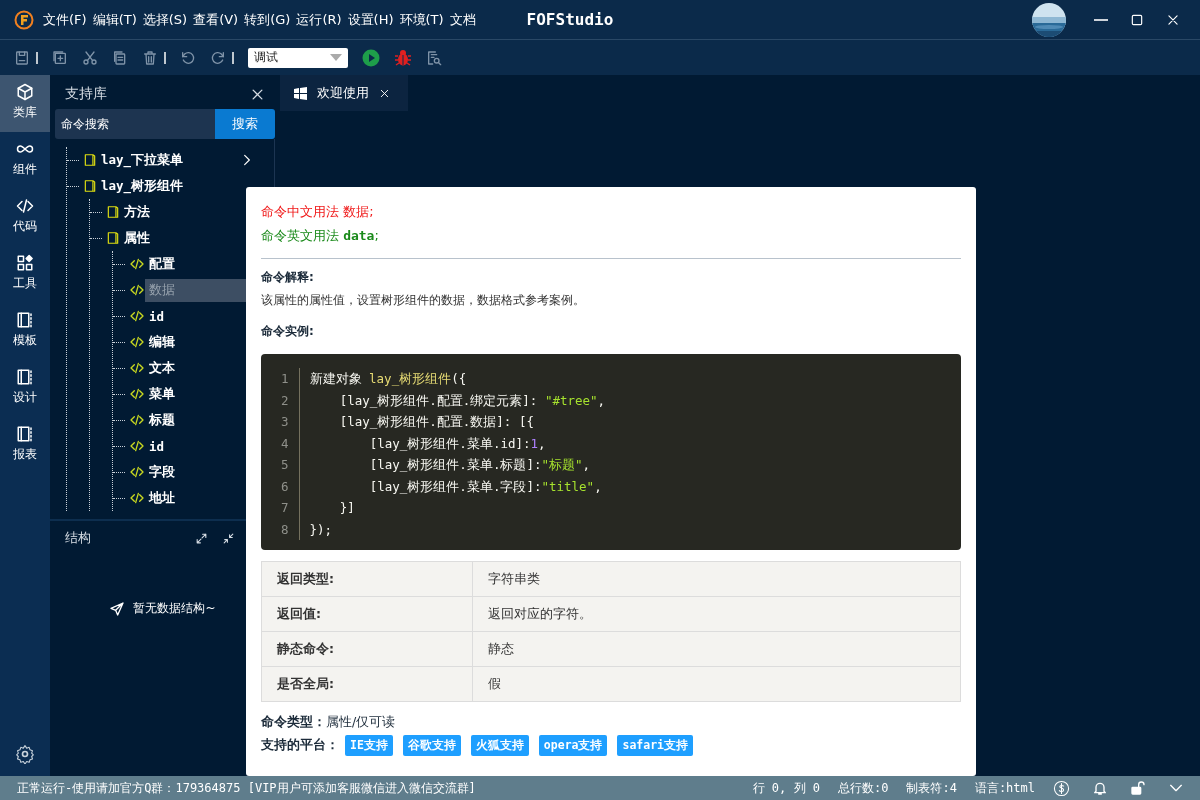 The width and height of the screenshot is (1200, 800). Describe the element at coordinates (285, 379) in the screenshot. I see `line-number: 1` at that location.